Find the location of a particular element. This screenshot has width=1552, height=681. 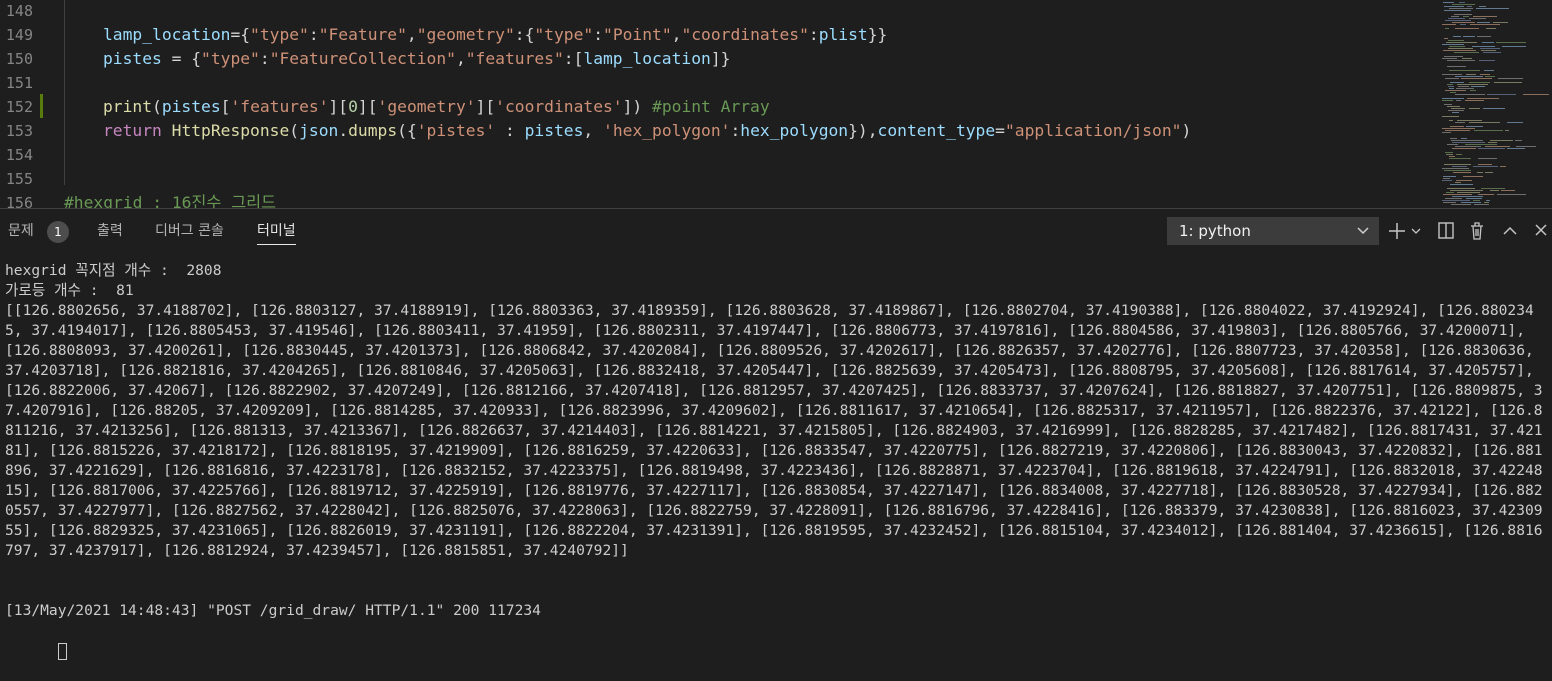

terminal-profile-dropdown-button is located at coordinates (1416, 231).